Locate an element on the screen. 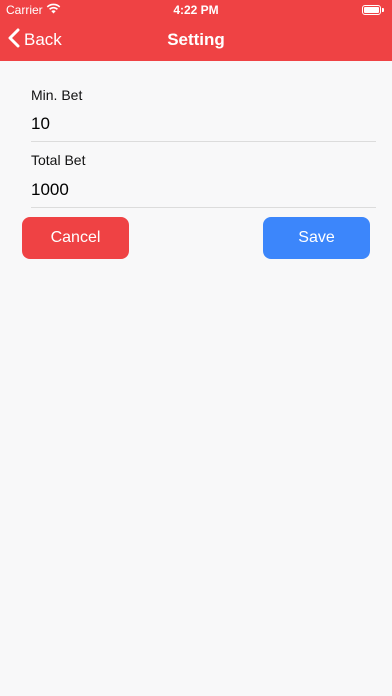  cancel-button: Cancel is located at coordinates (75, 238).